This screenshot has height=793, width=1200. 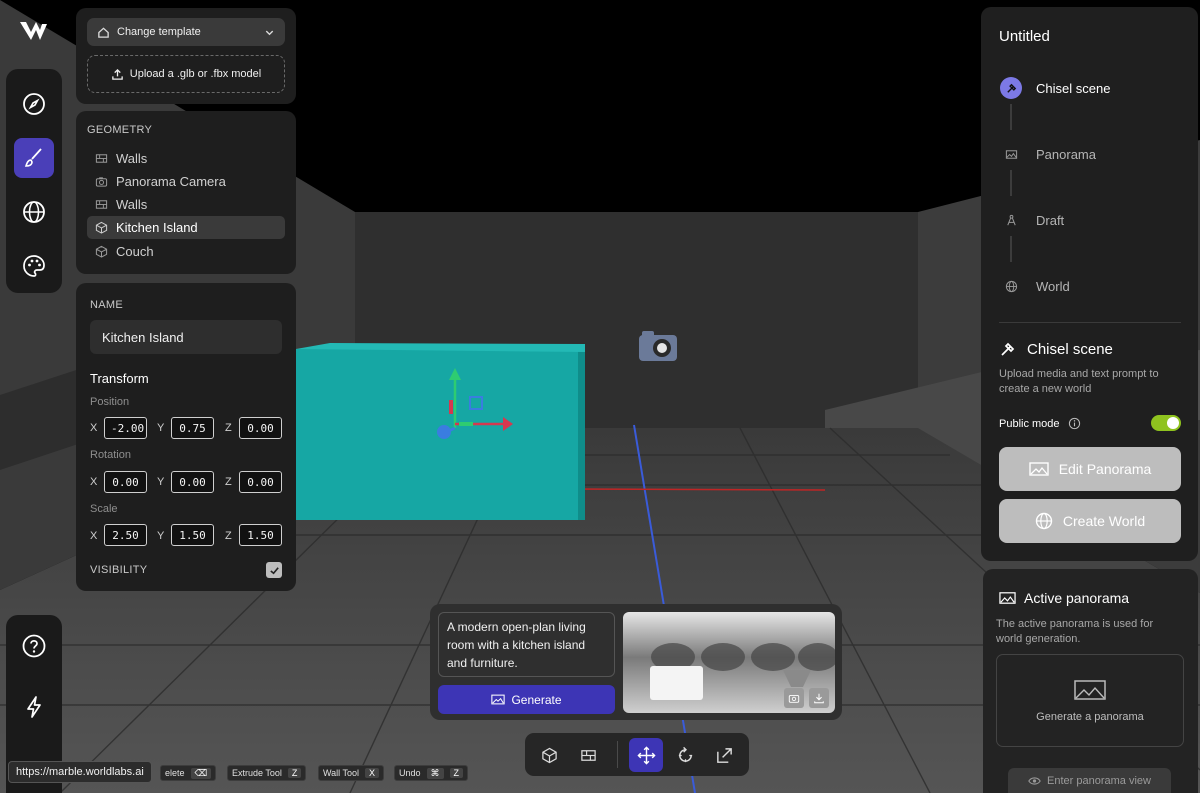 What do you see at coordinates (159, 32) in the screenshot?
I see `change-template-label: Change template` at bounding box center [159, 32].